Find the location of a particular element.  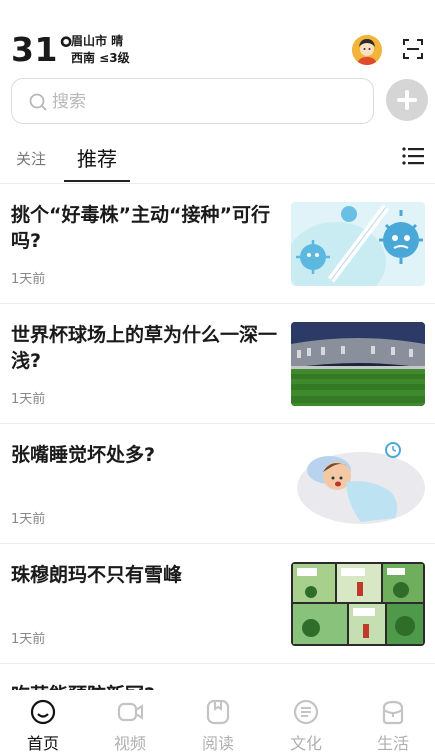

menu-list-icon is located at coordinates (413, 156).